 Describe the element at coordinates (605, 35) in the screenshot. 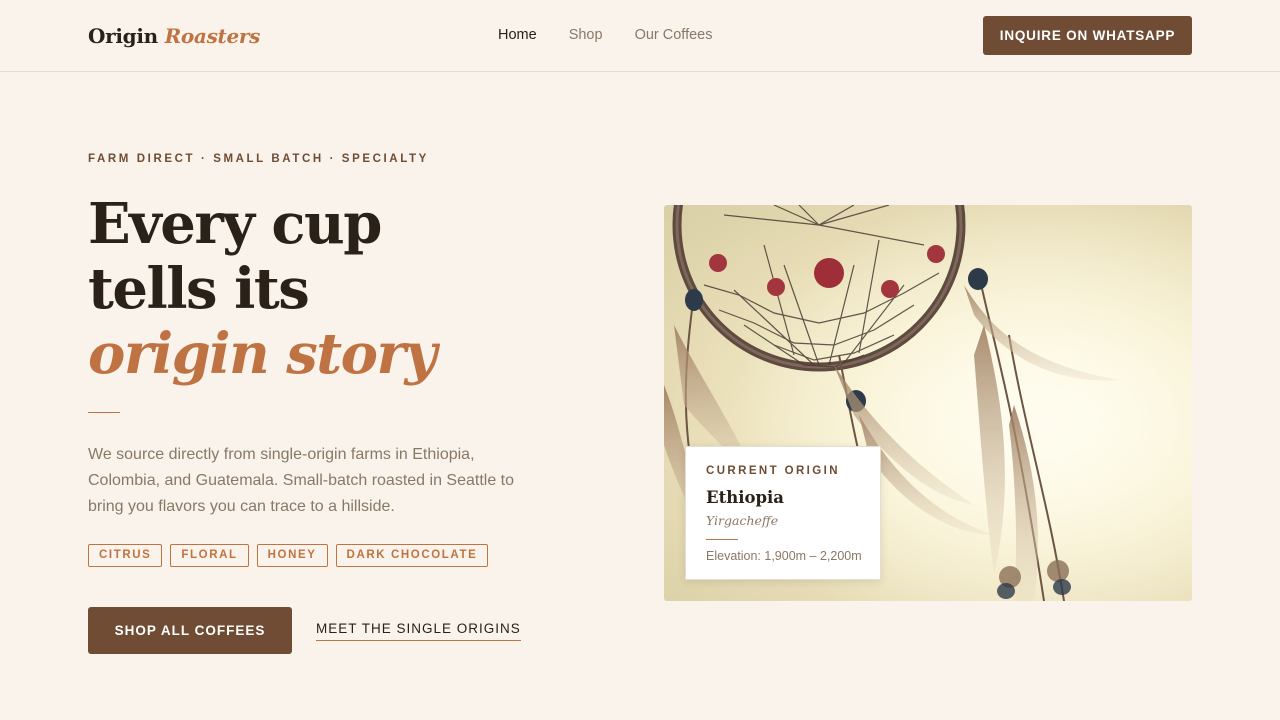

I see `main-nav: Home Shop Our Coffees` at that location.